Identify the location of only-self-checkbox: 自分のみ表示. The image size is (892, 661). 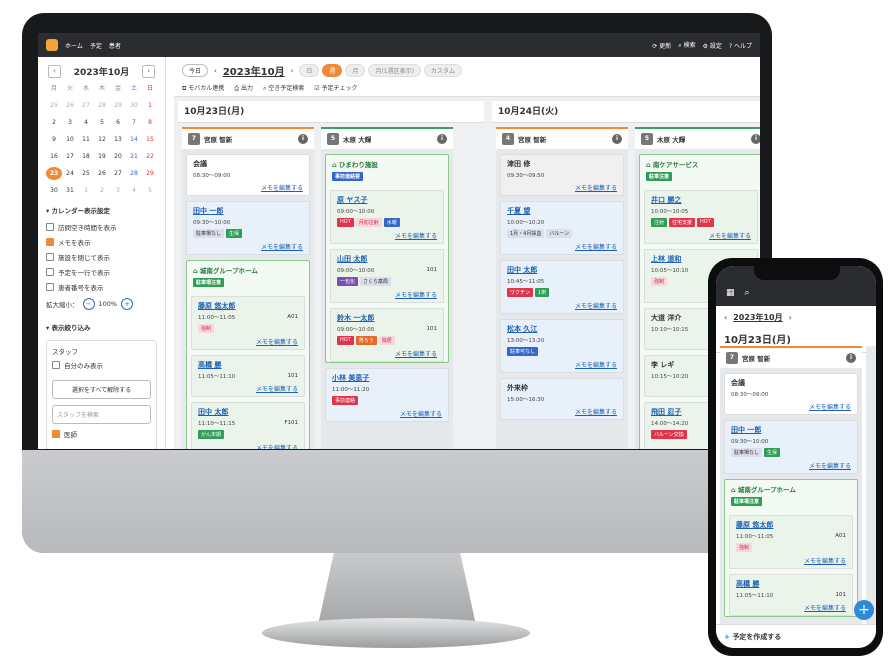
(101, 365).